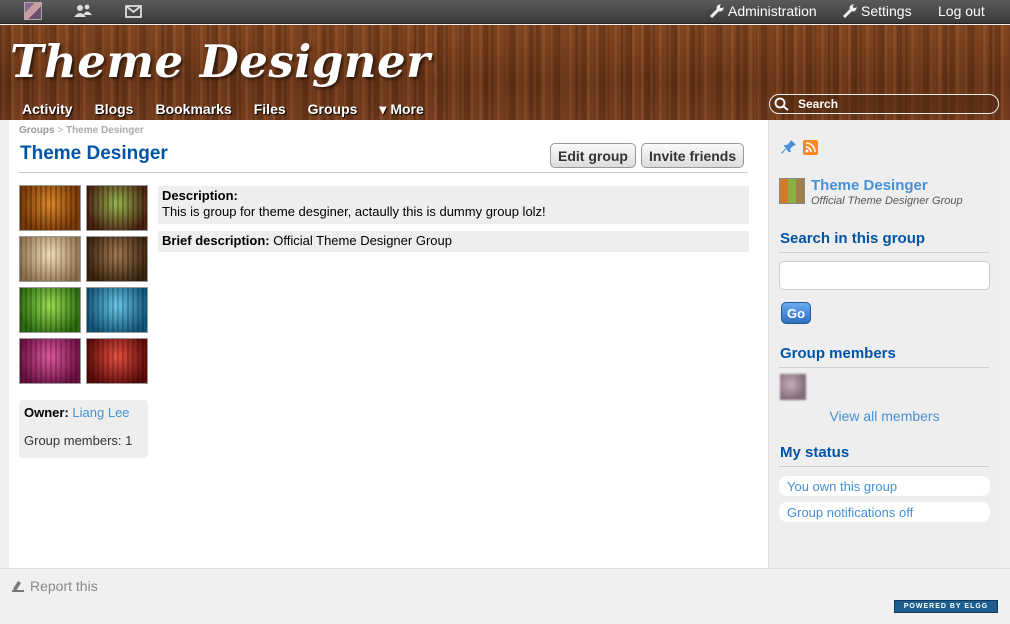 This screenshot has width=1010, height=624. Describe the element at coordinates (884, 416) in the screenshot. I see `view-all-members-link: View all members` at that location.